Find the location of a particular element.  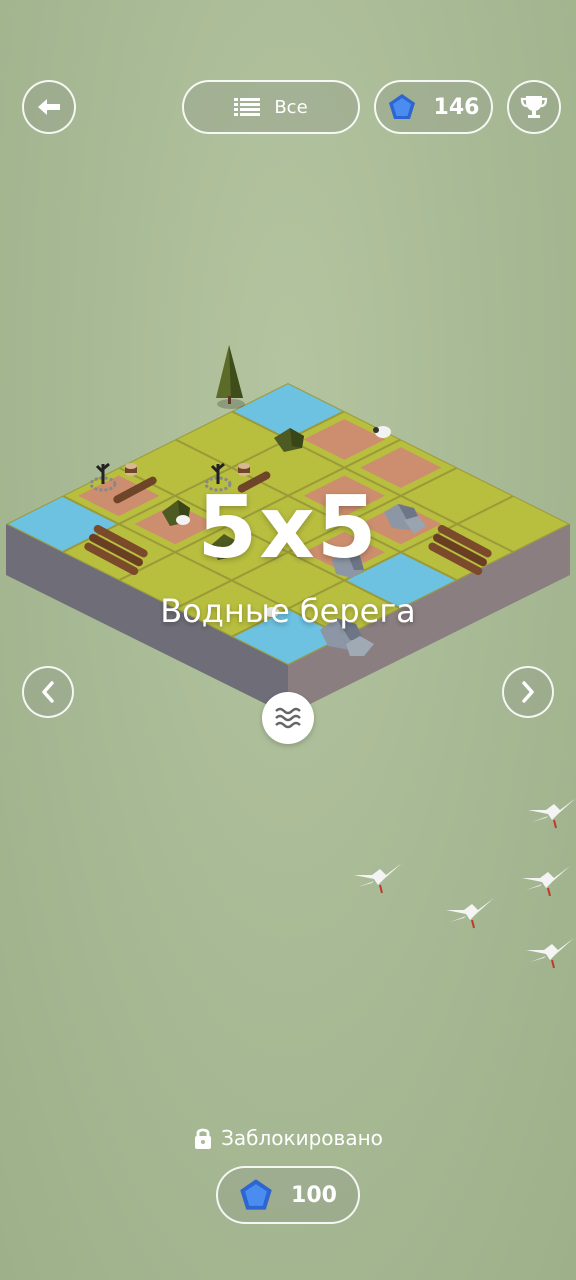

chevron-right-icon is located at coordinates (528, 692).